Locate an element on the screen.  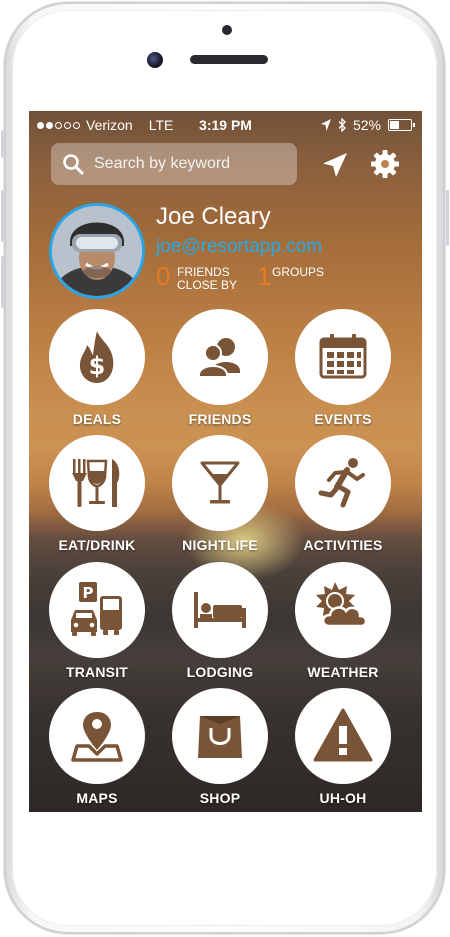
user-name: Joe Cleary is located at coordinates (213, 216).